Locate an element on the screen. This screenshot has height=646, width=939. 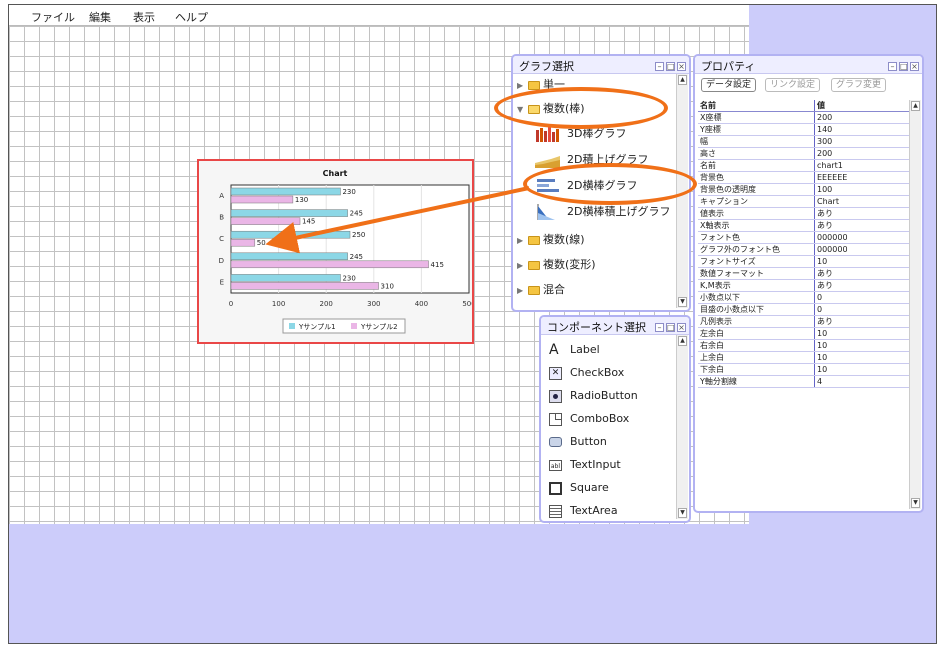
arrow-line is located at coordinates (397, 220).